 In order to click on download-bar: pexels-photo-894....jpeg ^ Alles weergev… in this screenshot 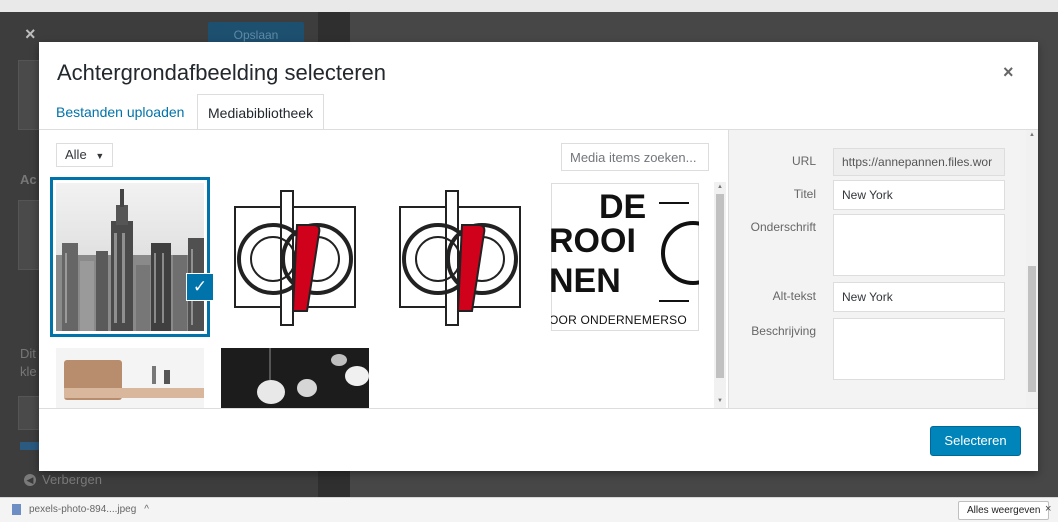, I will do `click(529, 509)`.